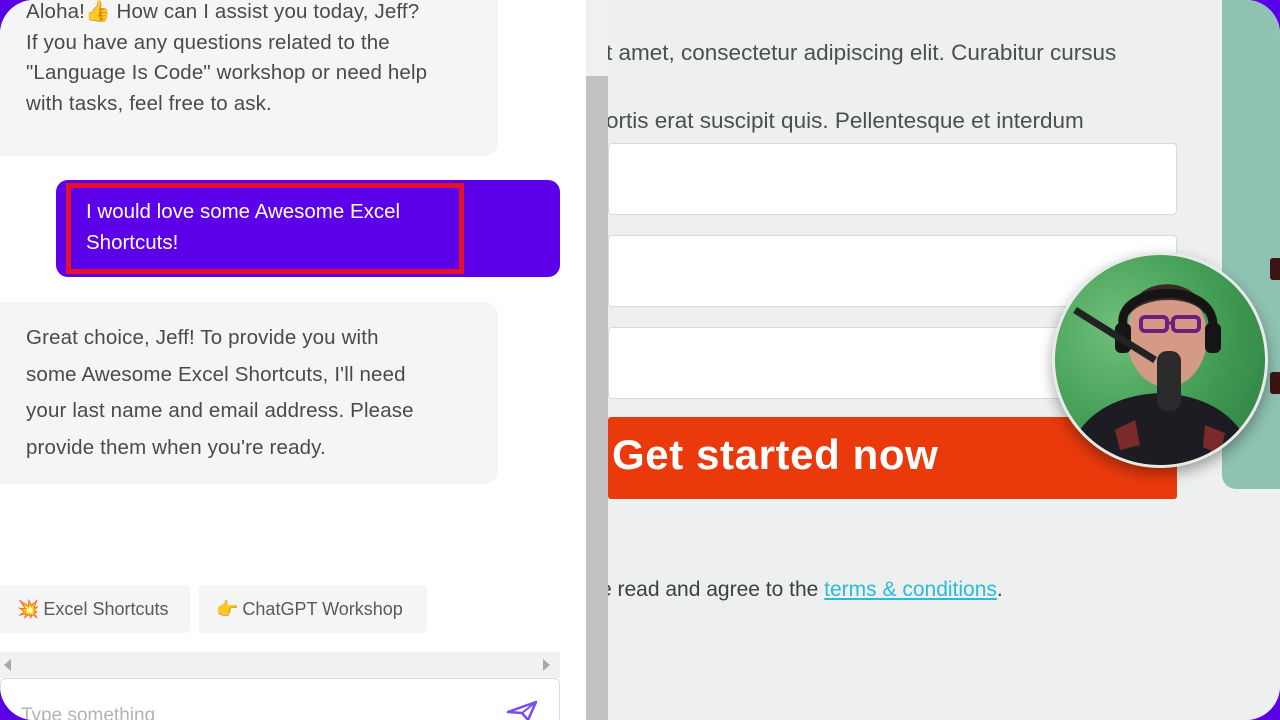  Describe the element at coordinates (280, 665) in the screenshot. I see `horizontal-scrollbar` at that location.